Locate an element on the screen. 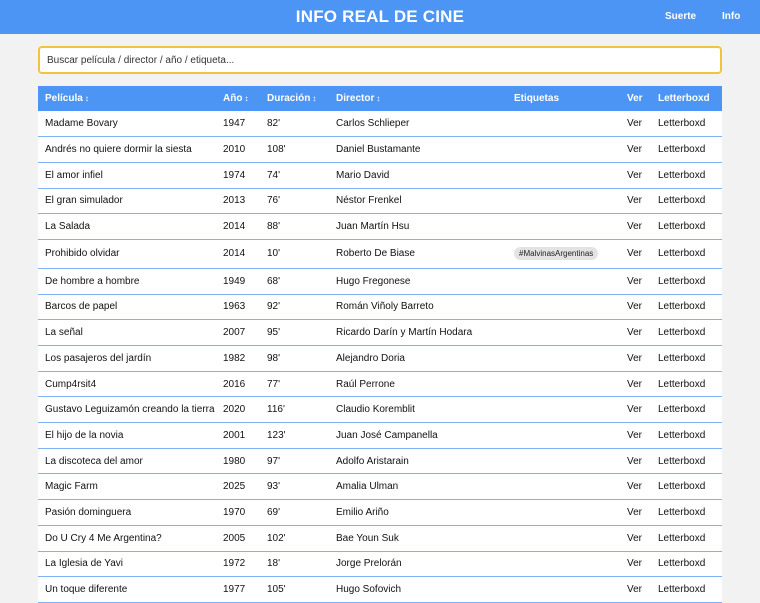  title-cell: Los pasajeros del jardín is located at coordinates (98, 358).